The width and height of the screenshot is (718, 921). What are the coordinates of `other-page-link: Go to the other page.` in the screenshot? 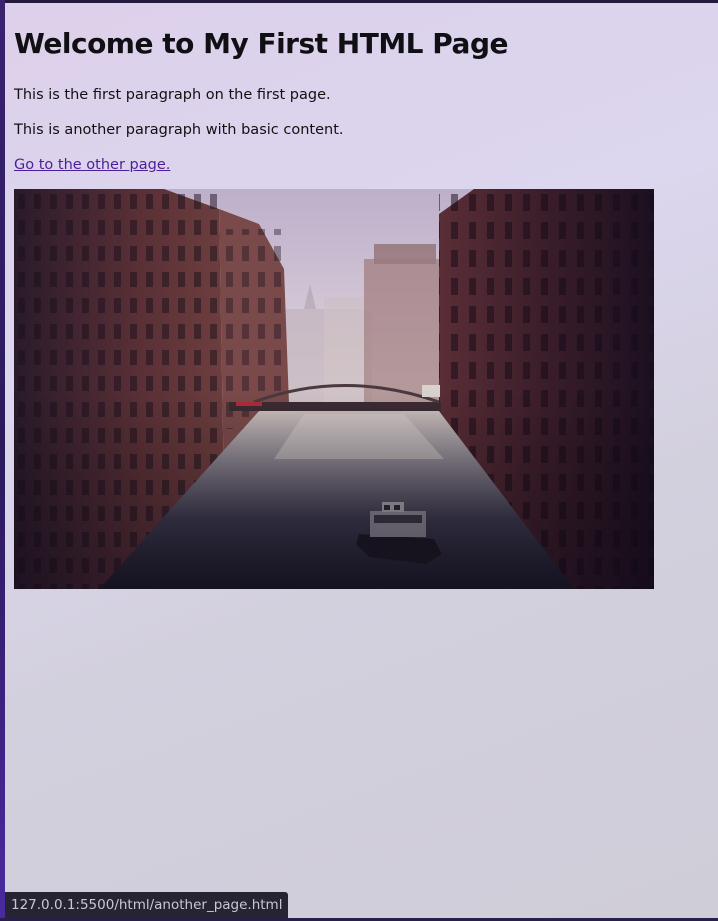 It's located at (92, 165).